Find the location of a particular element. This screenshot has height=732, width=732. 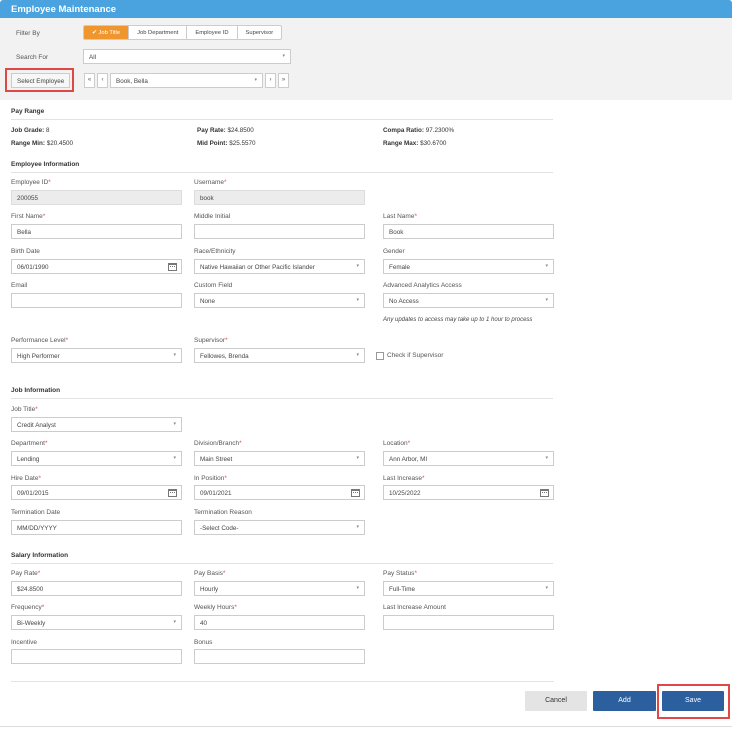

salary-pay-rate-field: $24.8500 is located at coordinates (96, 588).